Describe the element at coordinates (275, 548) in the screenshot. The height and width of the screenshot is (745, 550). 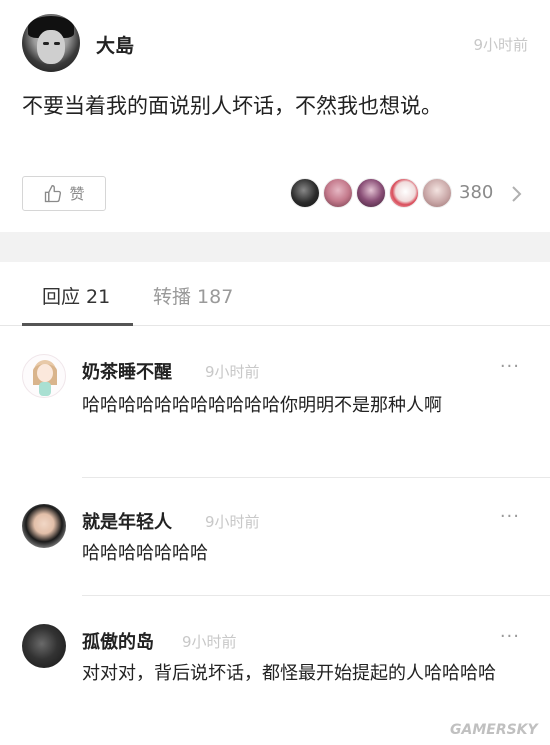
I see `comment-item: 就是年轻人 9小时前 ··· 哈哈哈哈哈哈哈` at that location.